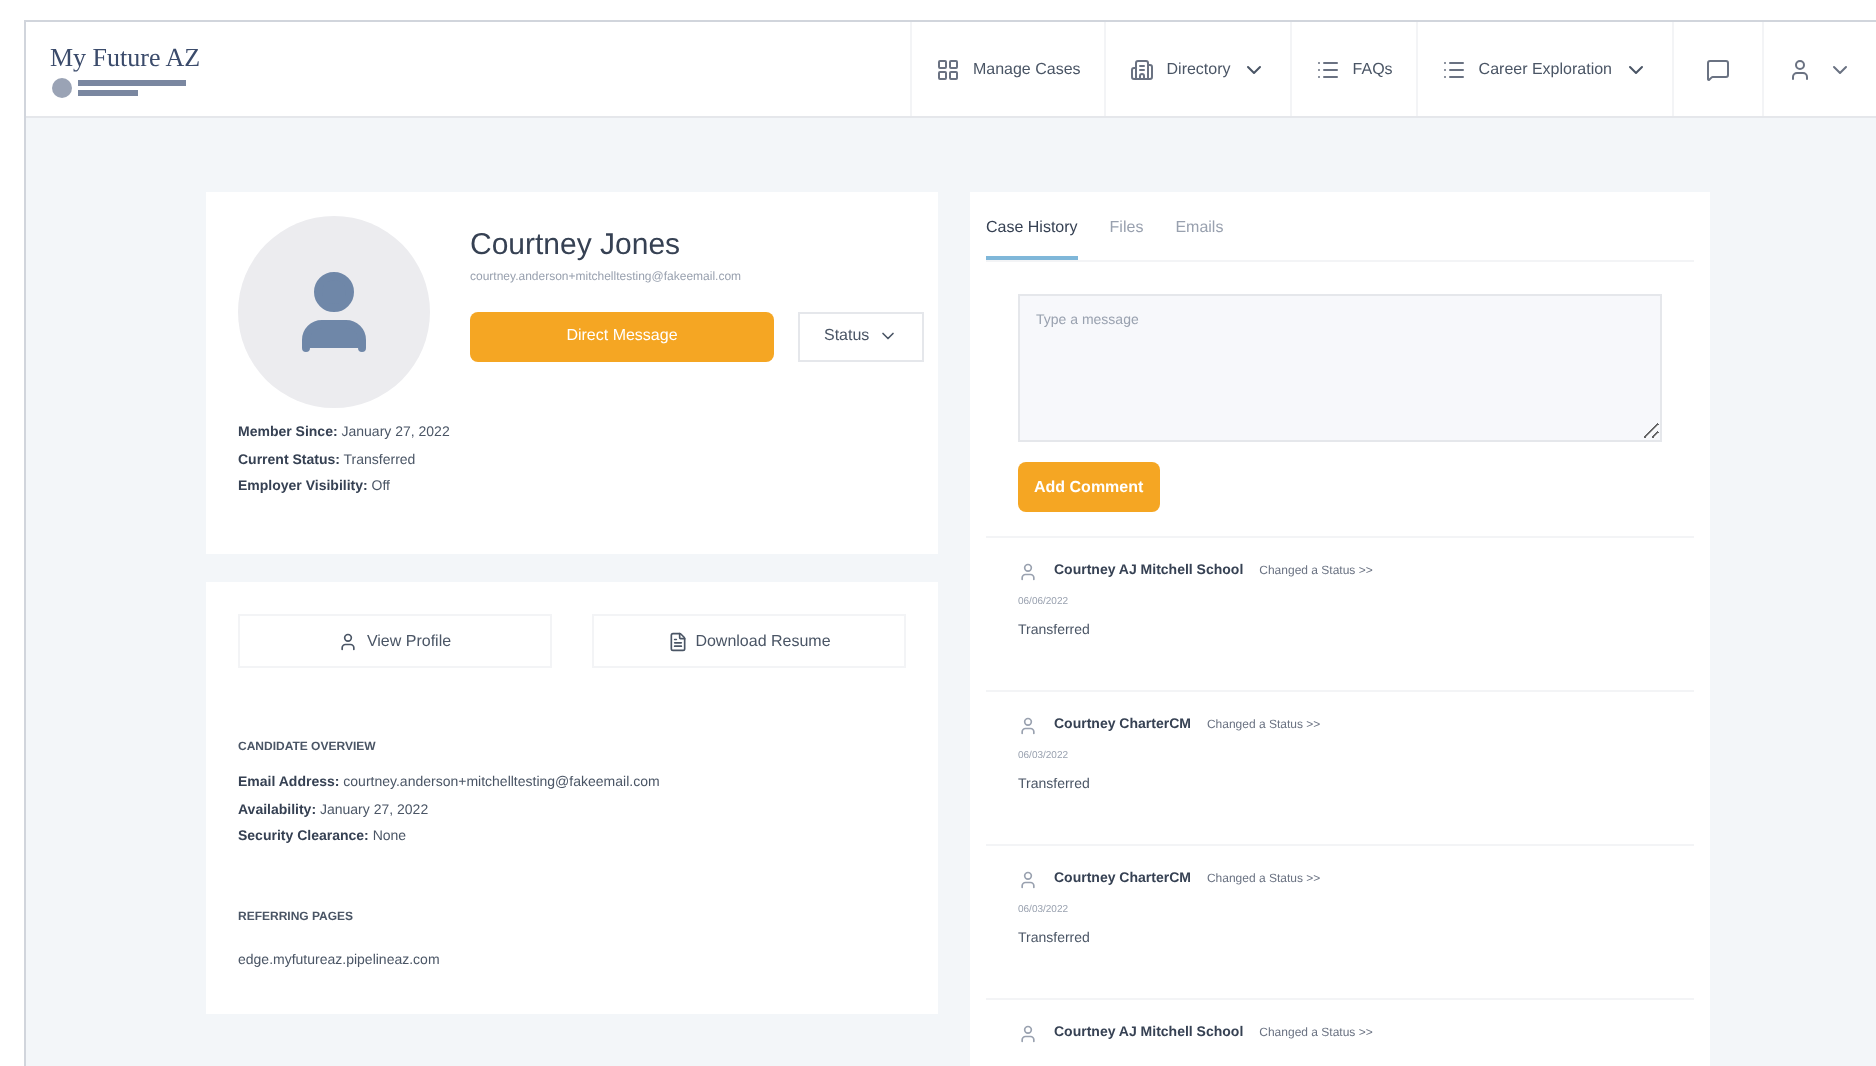 This screenshot has width=1876, height=1066. I want to click on chat-icon, so click(1718, 69).